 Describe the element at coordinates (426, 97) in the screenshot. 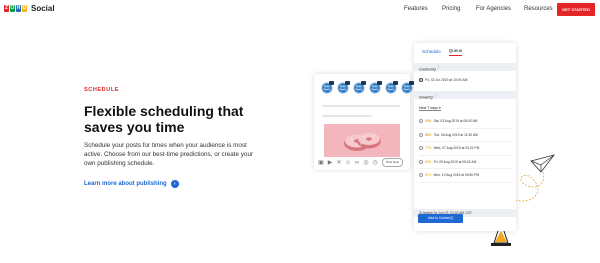

I see `smartq-label: SmartQ` at that location.